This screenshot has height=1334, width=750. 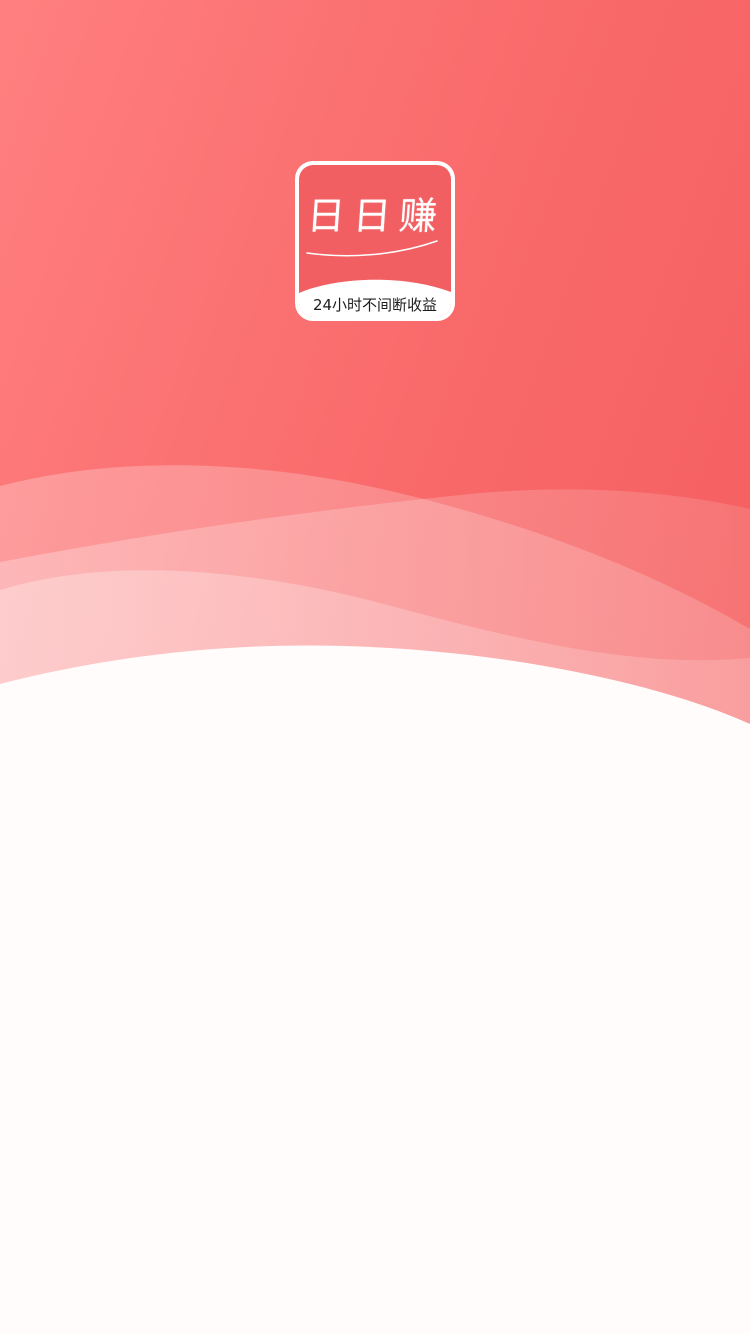 What do you see at coordinates (372, 248) in the screenshot?
I see `logo-swoosh-line` at bounding box center [372, 248].